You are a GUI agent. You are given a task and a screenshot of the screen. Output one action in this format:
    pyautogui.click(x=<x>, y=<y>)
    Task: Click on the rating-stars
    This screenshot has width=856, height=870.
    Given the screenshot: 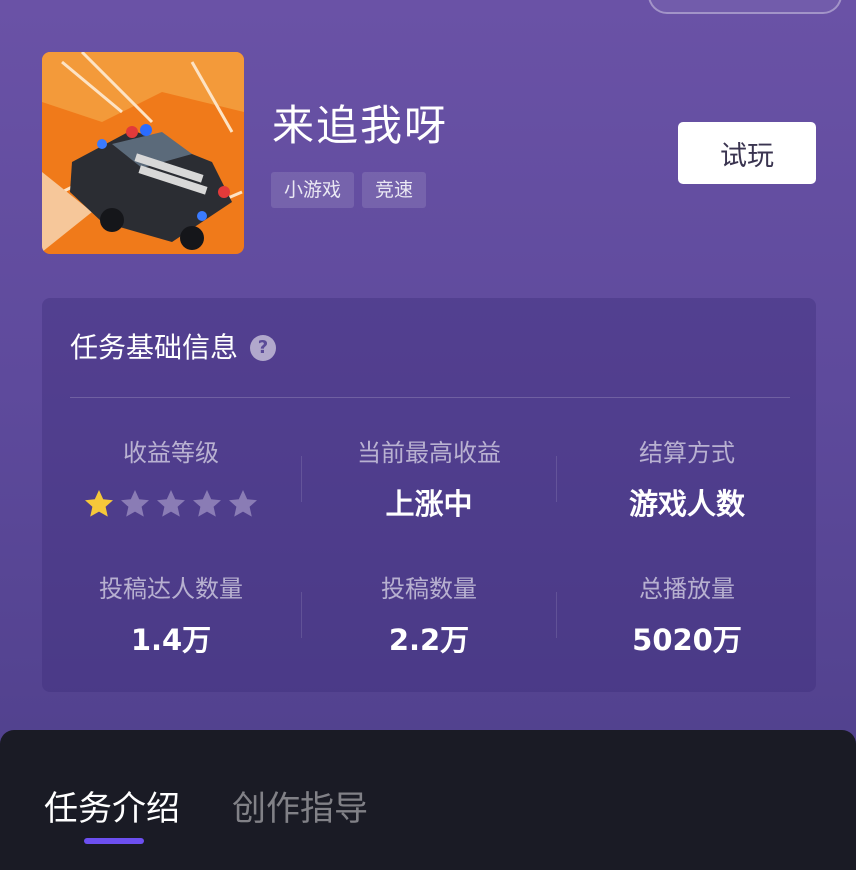 What is the action you would take?
    pyautogui.click(x=171, y=504)
    